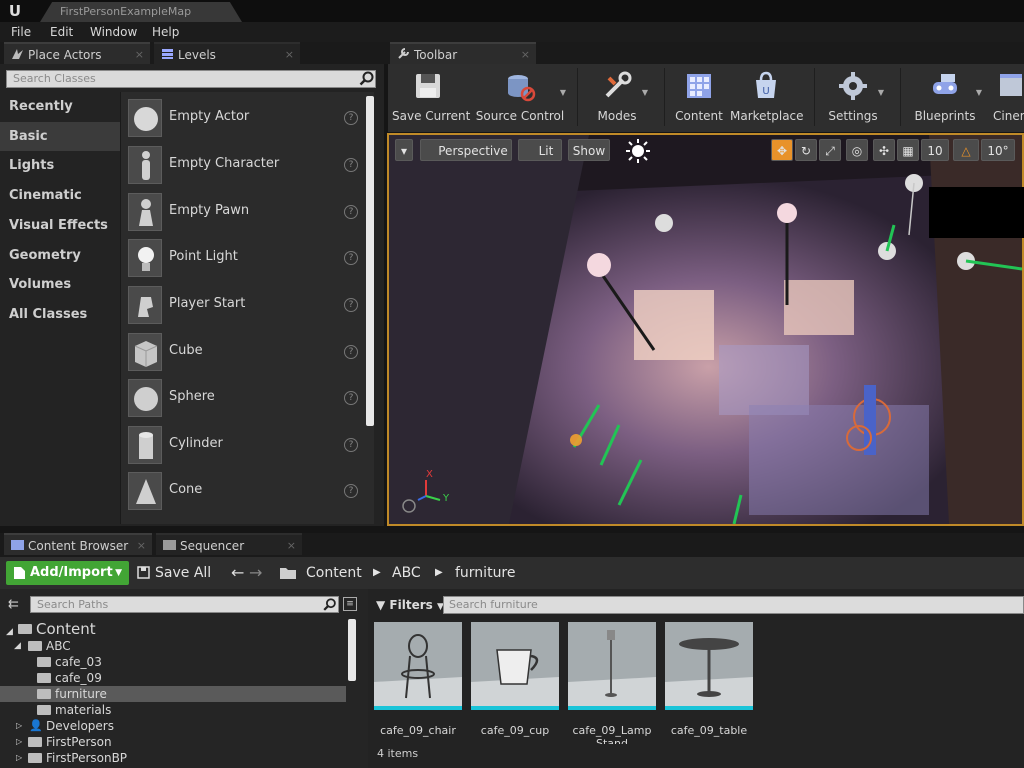  What do you see at coordinates (247, 165) in the screenshot?
I see `actor-item-empty-character: Empty Character ?` at bounding box center [247, 165].